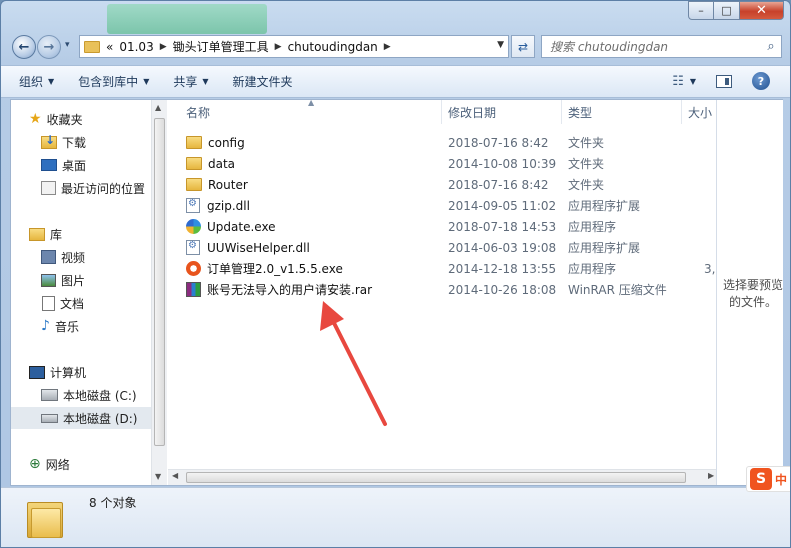  I want to click on file-row: config 2018-07-16 8:42 文件夹, so click(445, 142).